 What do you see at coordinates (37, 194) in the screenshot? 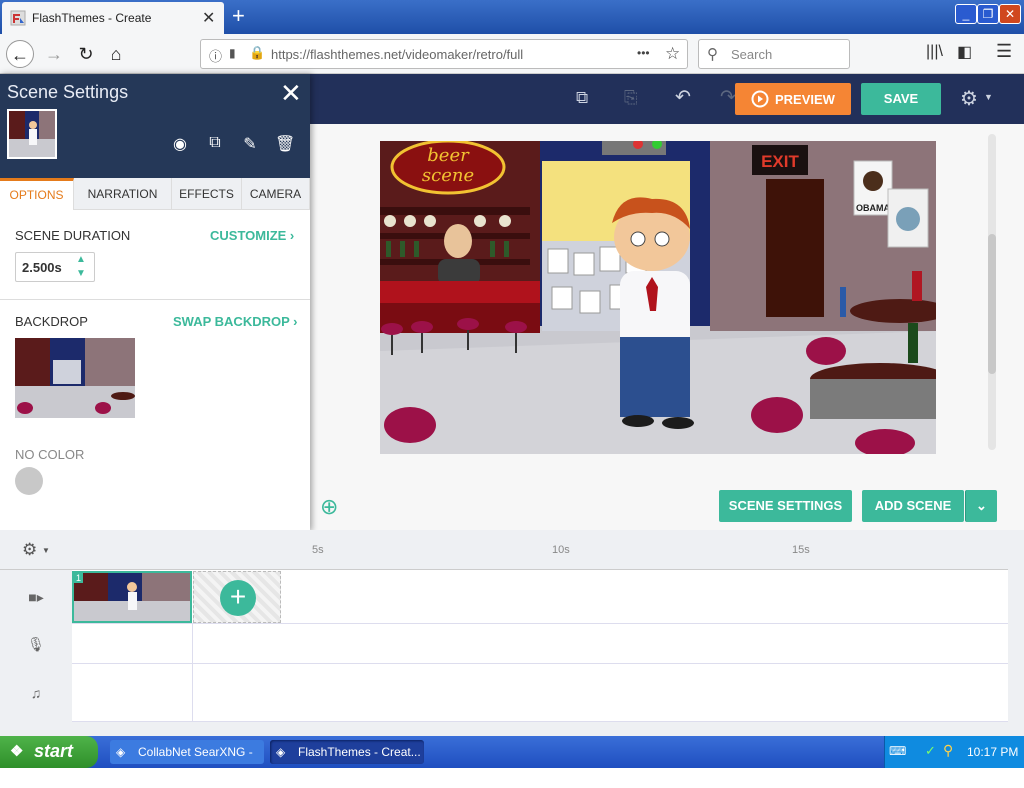
I see `tab-options: OPTIONS` at bounding box center [37, 194].